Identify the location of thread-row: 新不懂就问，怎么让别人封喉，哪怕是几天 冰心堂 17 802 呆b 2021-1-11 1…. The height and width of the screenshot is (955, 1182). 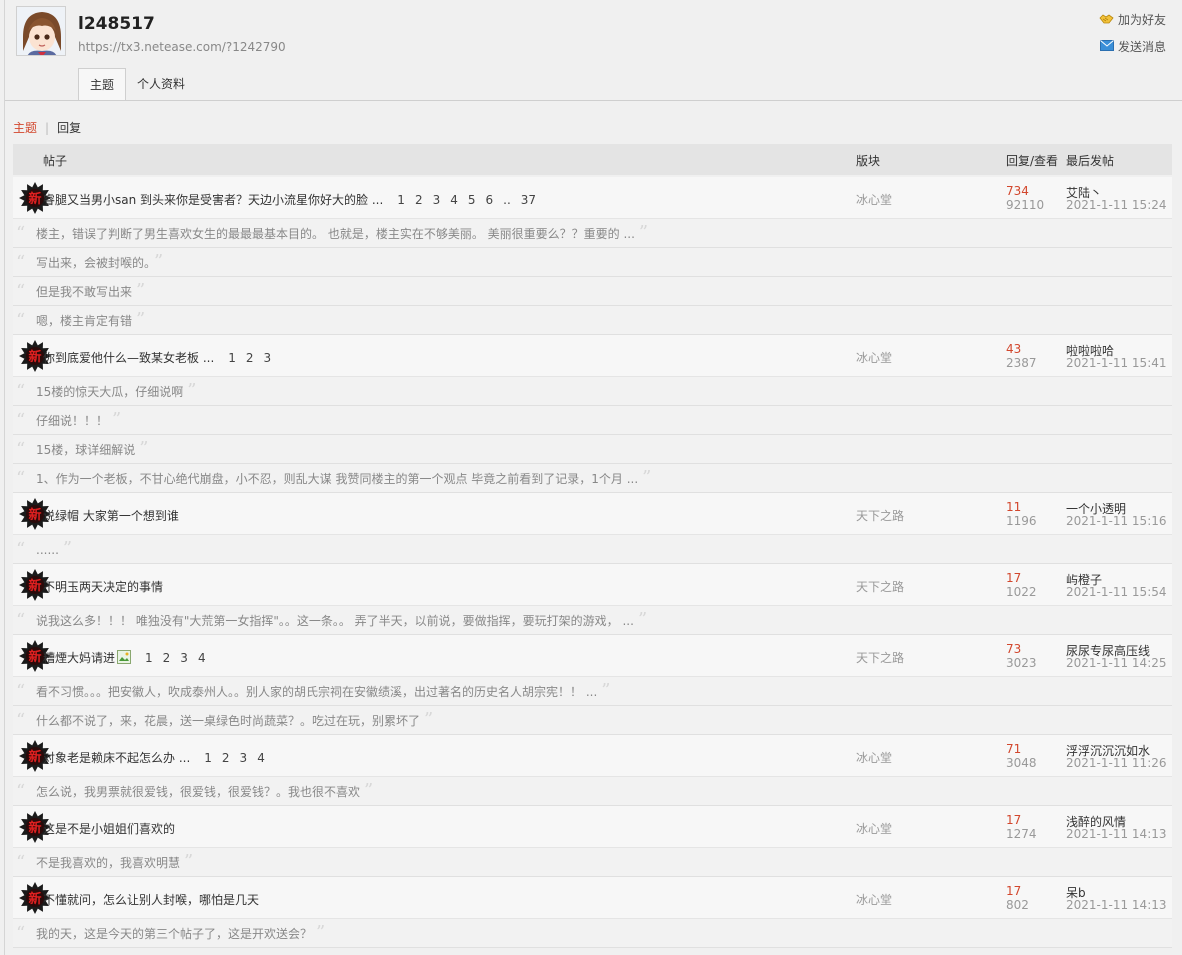
(592, 898).